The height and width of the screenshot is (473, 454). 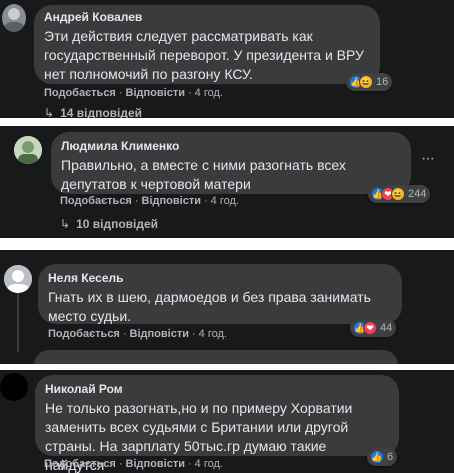 What do you see at coordinates (377, 457) in the screenshot?
I see `like-icon: 👍` at bounding box center [377, 457].